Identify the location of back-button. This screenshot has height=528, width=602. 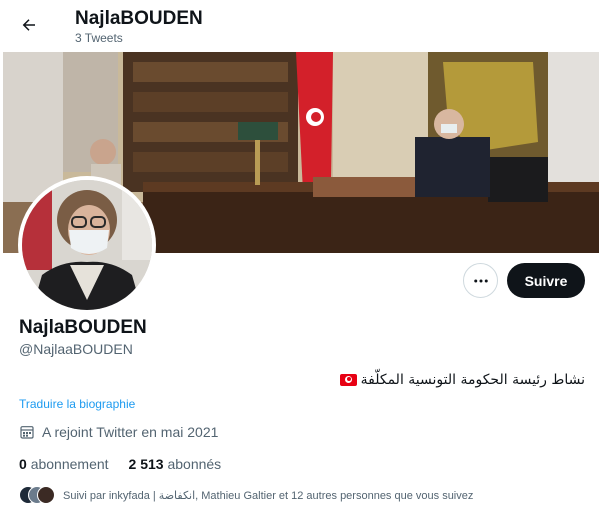
(29, 25).